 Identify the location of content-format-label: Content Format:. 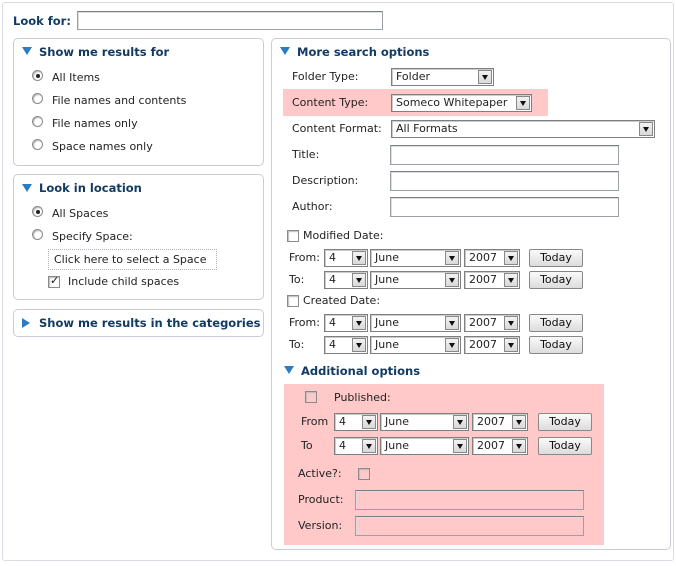
(337, 128).